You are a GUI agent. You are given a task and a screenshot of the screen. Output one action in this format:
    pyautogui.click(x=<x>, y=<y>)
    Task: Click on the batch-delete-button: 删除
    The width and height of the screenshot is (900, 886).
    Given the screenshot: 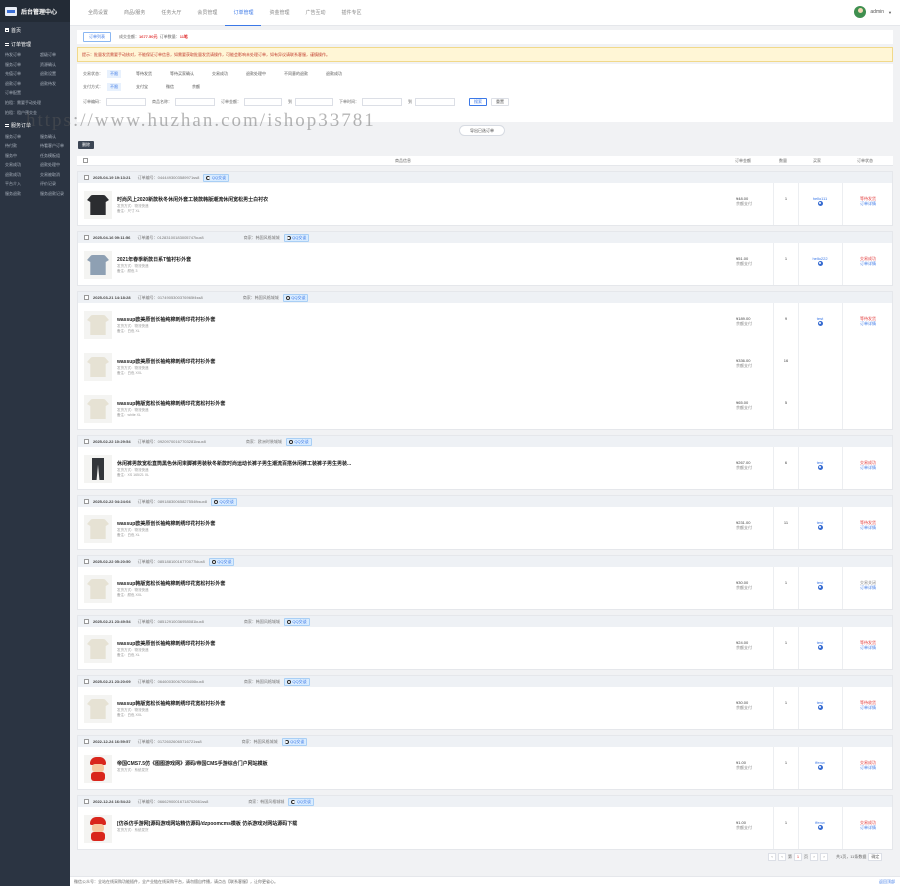 What is the action you would take?
    pyautogui.click(x=86, y=145)
    